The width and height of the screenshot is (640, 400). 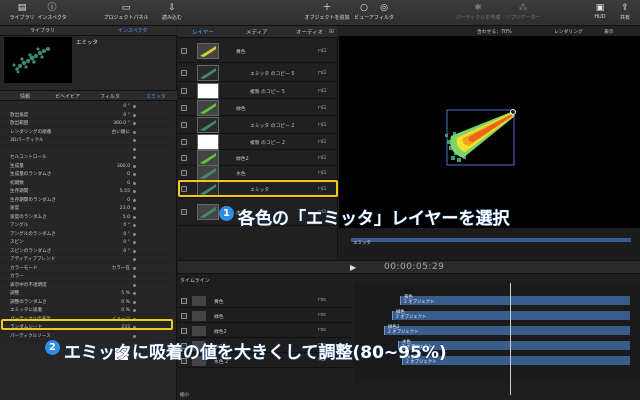 I want to click on share-button: ⇪ 共有, so click(x=625, y=11).